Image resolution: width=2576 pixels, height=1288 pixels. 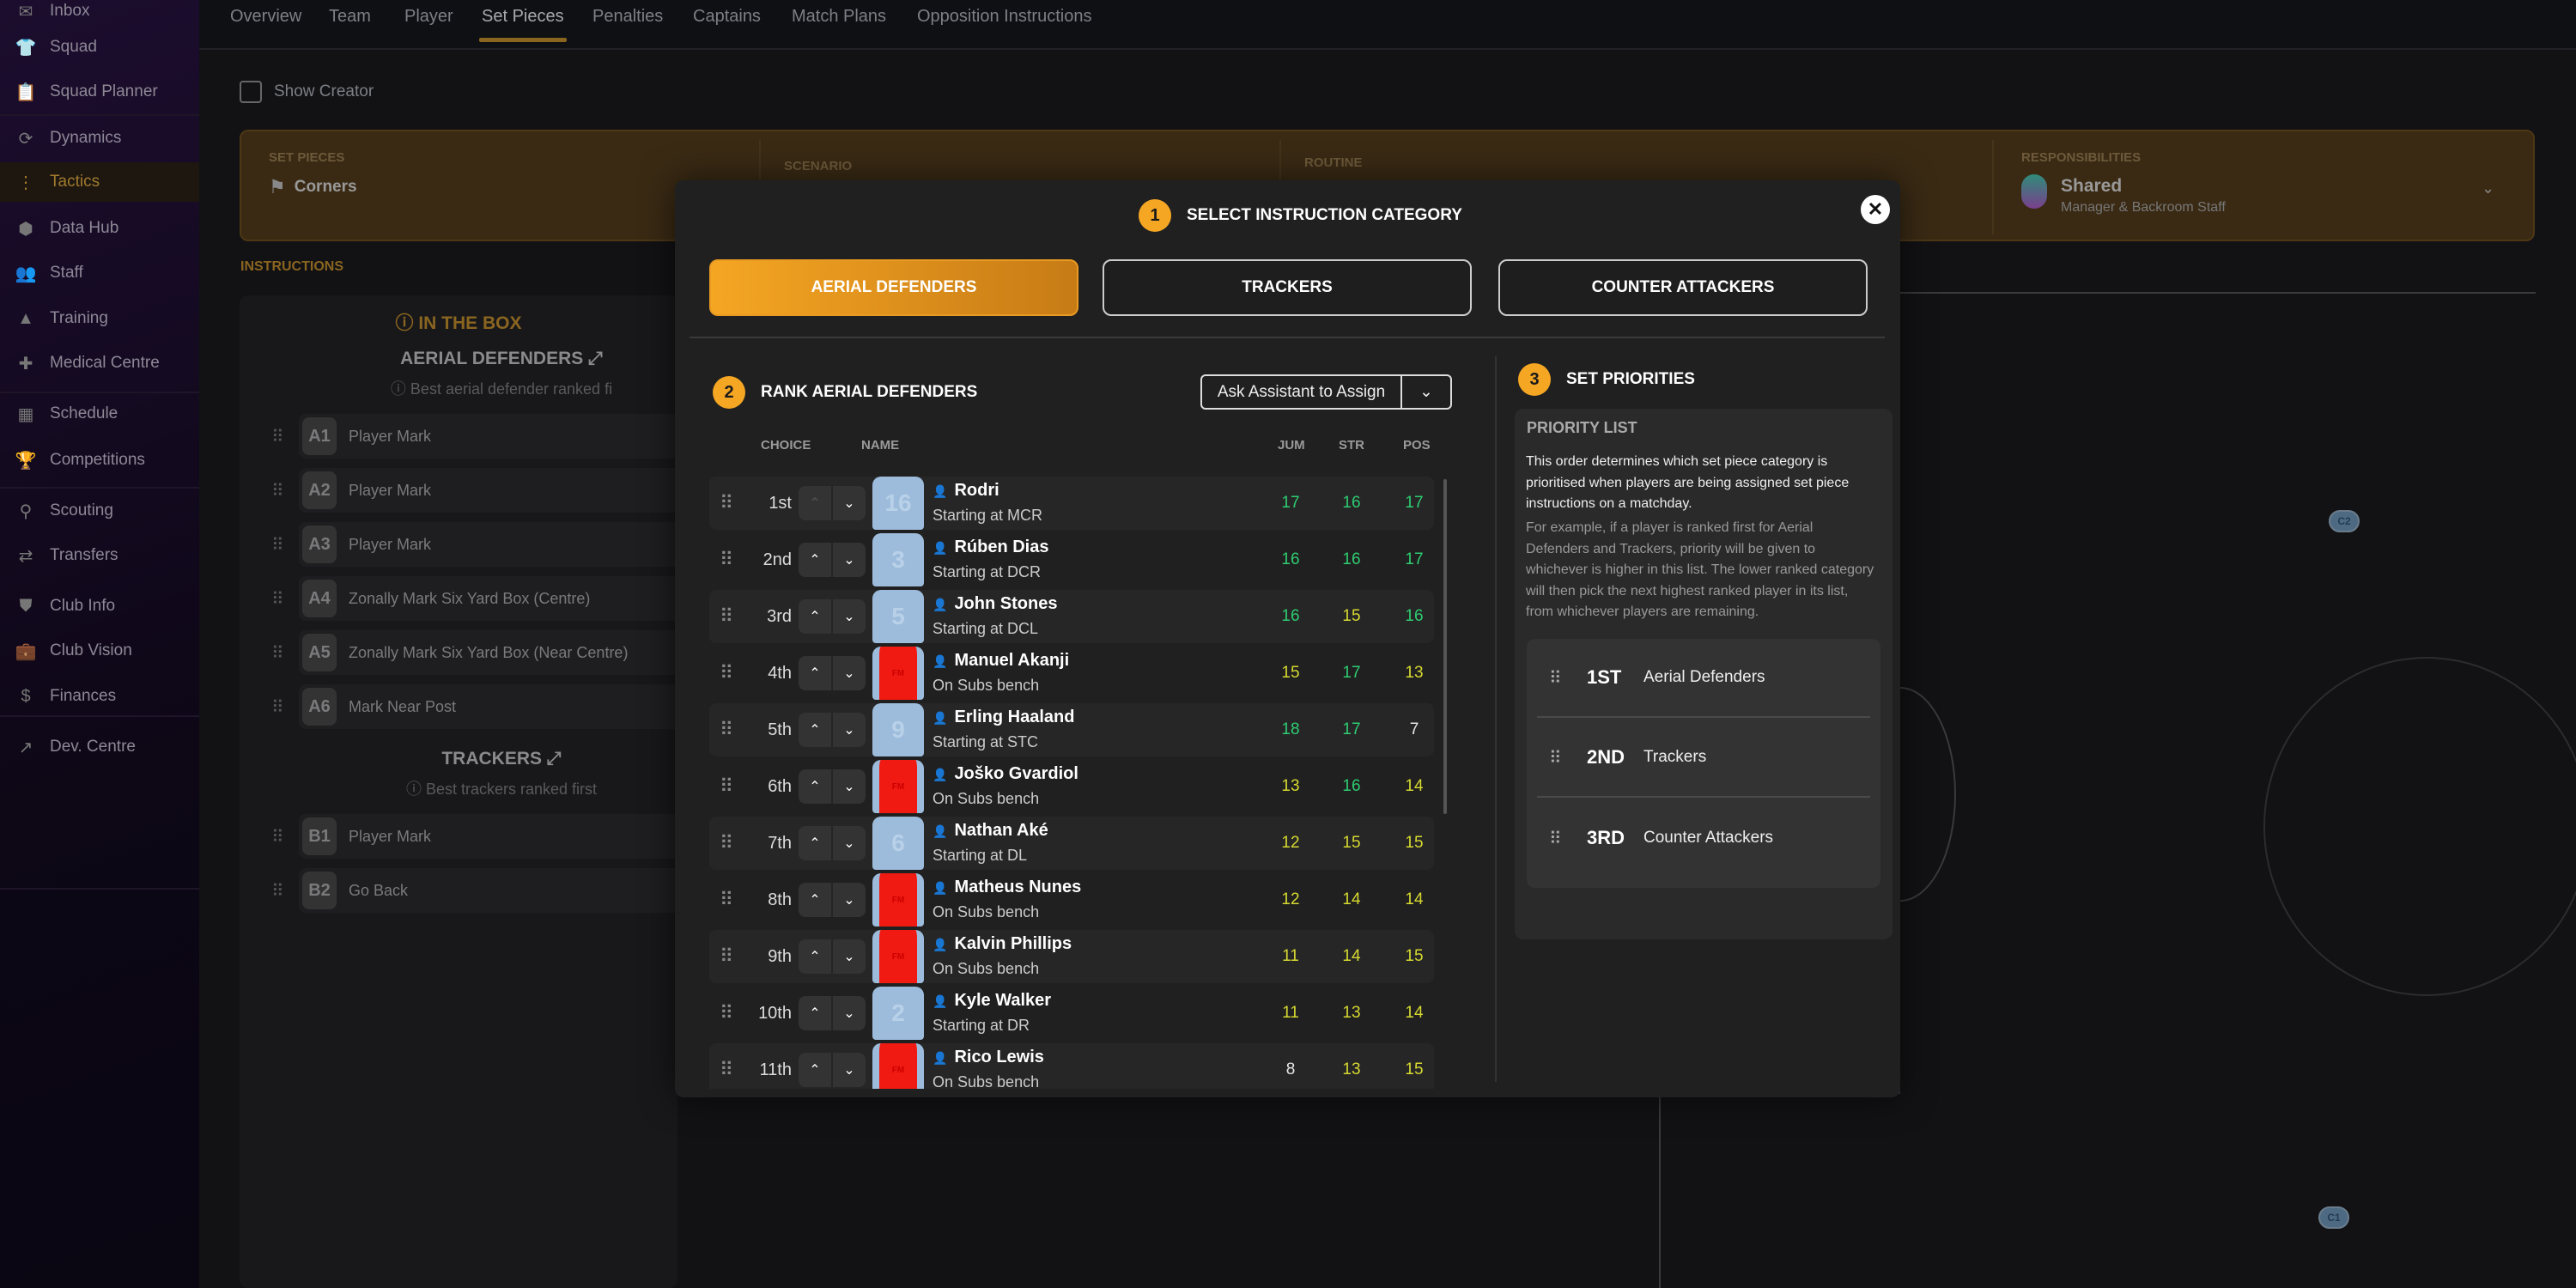 I want to click on marker-c1: C1, so click(x=2333, y=1217).